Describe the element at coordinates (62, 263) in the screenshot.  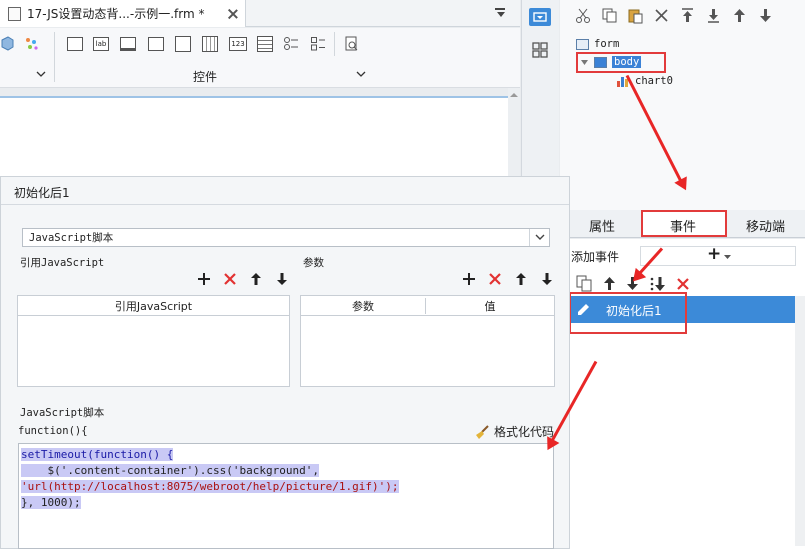
I see `ref-js-section-label: 引用JavaScript` at that location.